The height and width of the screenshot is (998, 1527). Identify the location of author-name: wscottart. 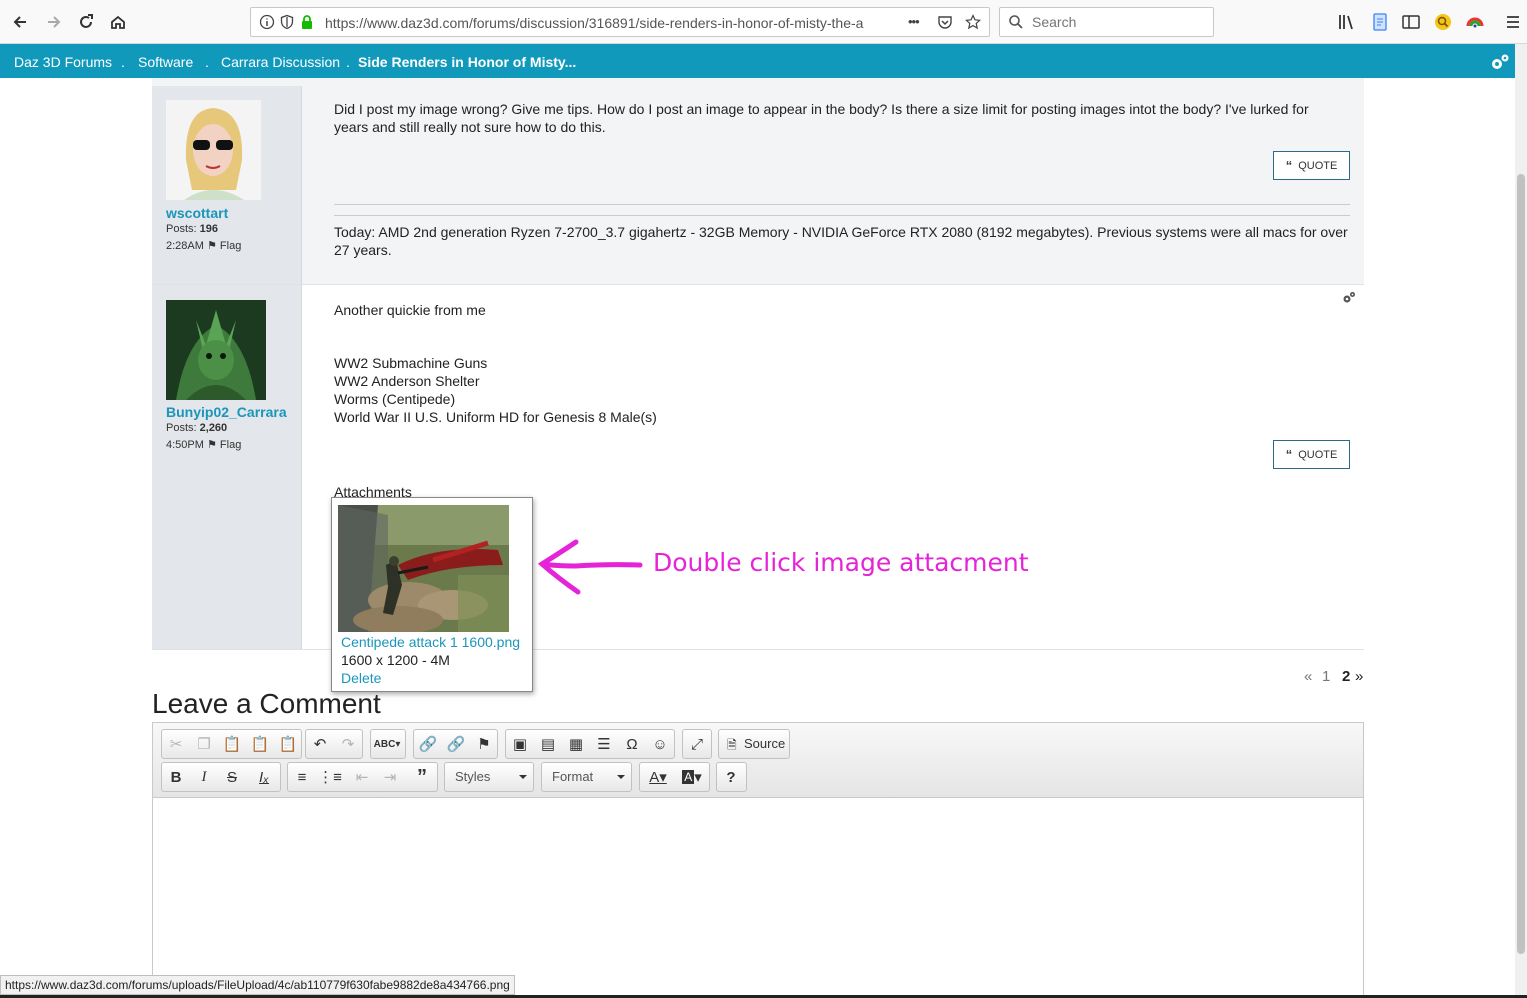
(197, 213).